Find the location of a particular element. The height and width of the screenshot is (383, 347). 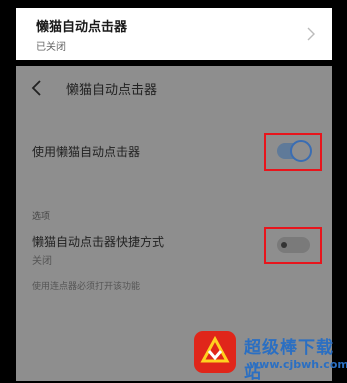

accessibility-service-card: 懒猫自动点击器 已关闭 is located at coordinates (174, 34).